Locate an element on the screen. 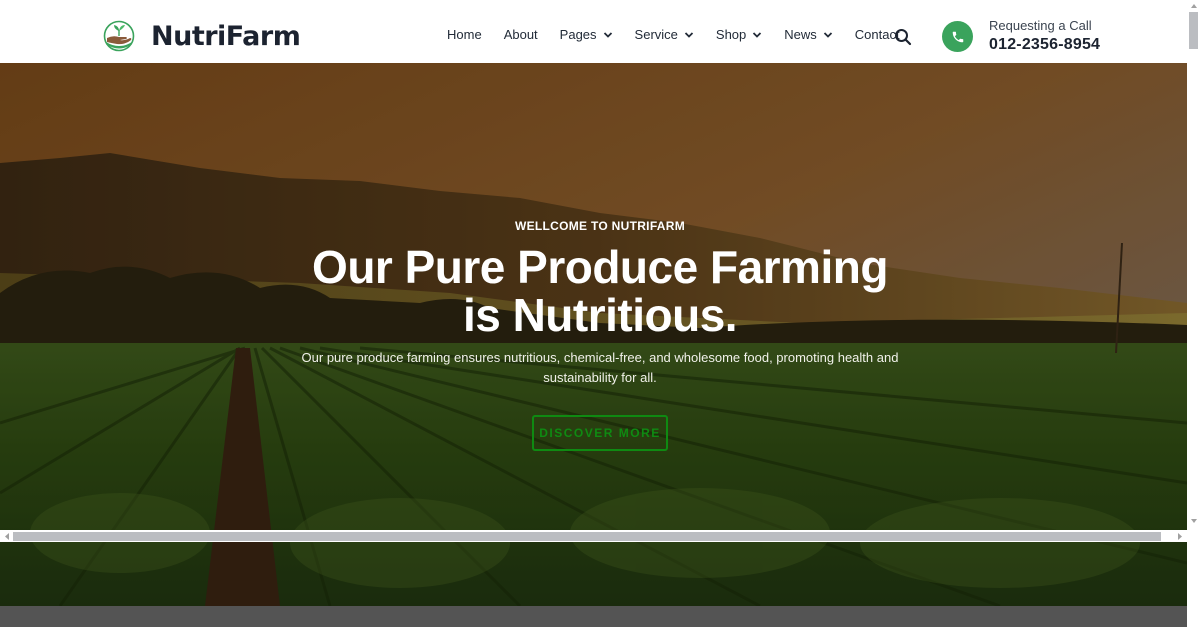 Image resolution: width=1200 pixels, height=627 pixels. nav-item-contact: Contact is located at coordinates (877, 34).